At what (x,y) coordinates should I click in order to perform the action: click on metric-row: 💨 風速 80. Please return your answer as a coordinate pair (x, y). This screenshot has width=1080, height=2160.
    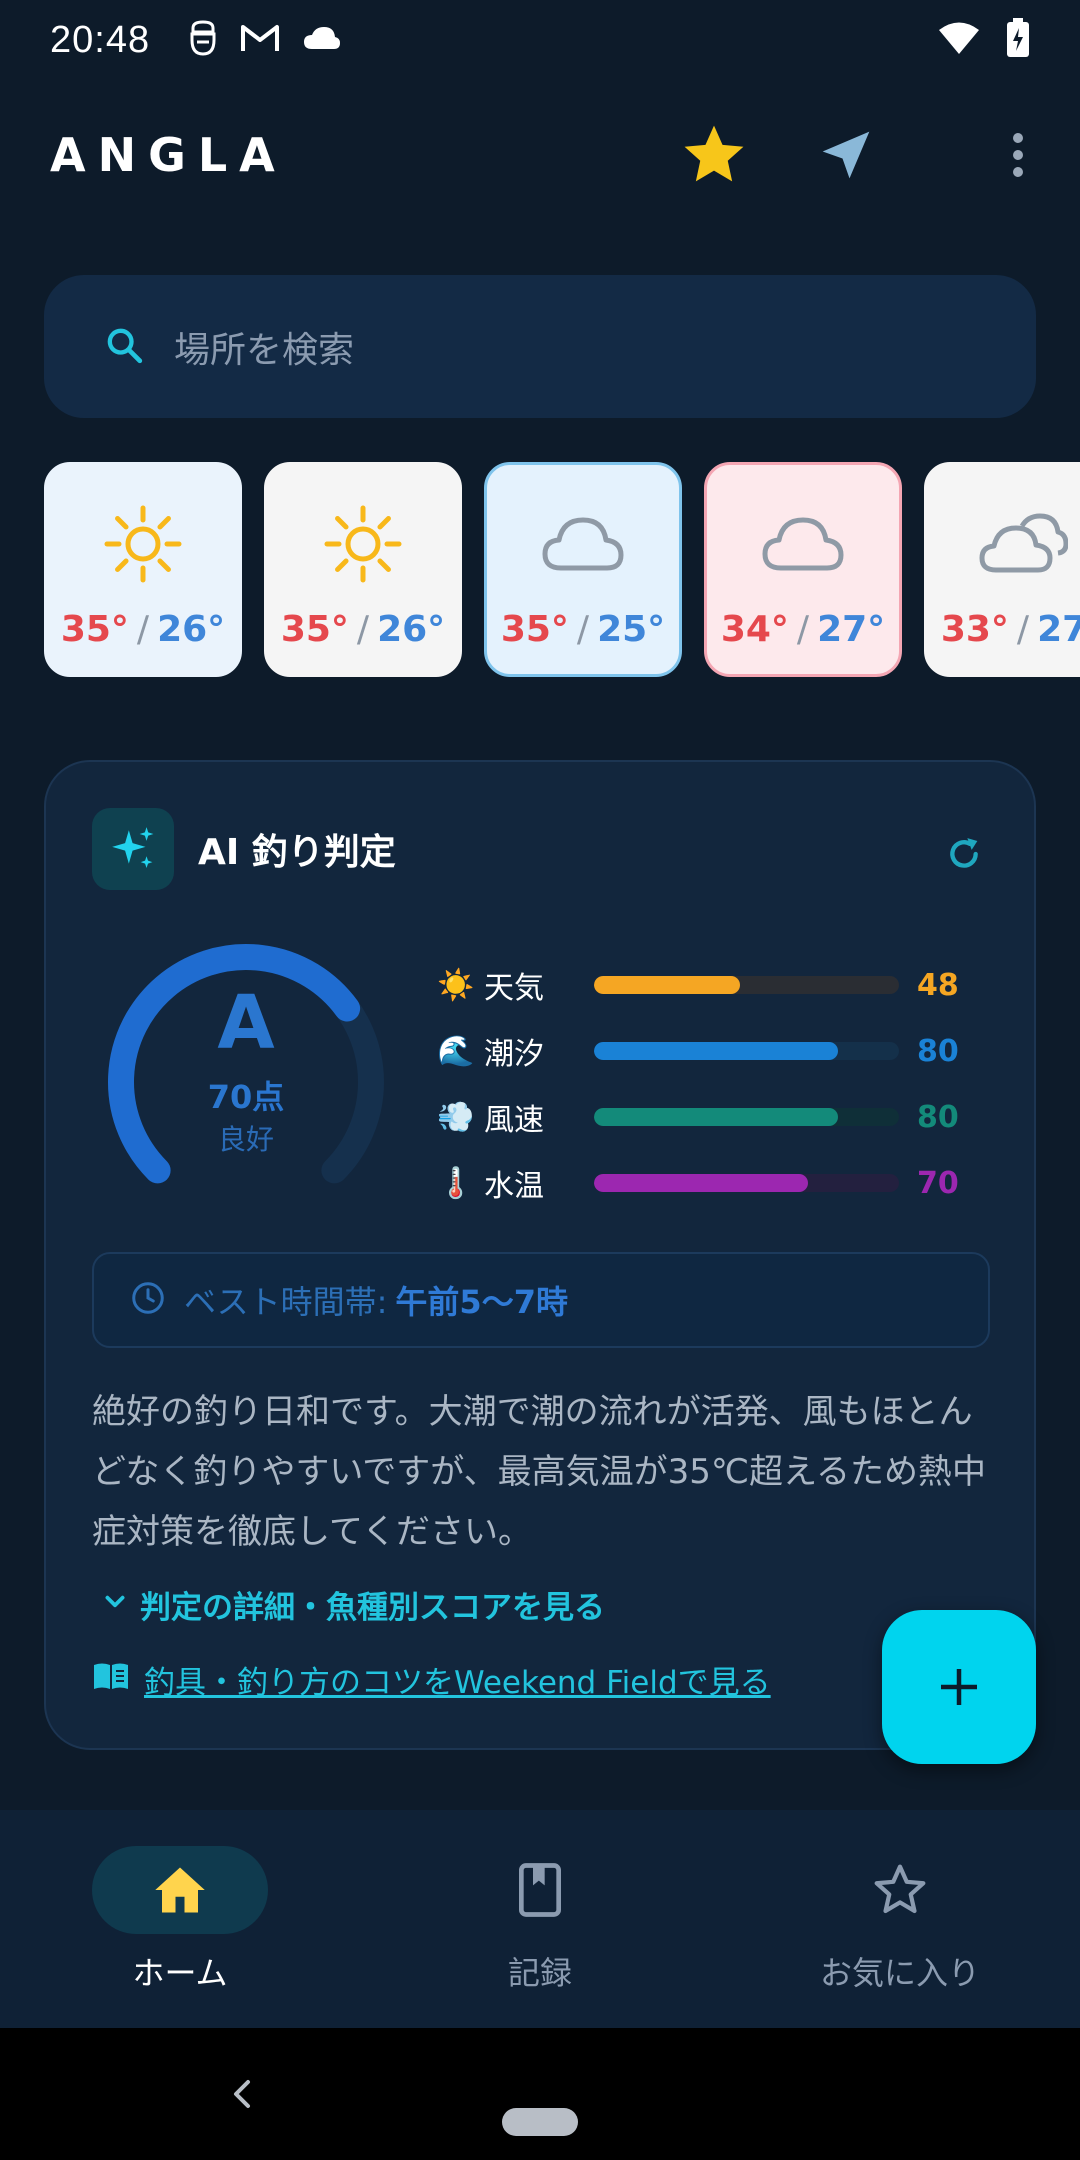
    Looking at the image, I should click on (716, 1117).